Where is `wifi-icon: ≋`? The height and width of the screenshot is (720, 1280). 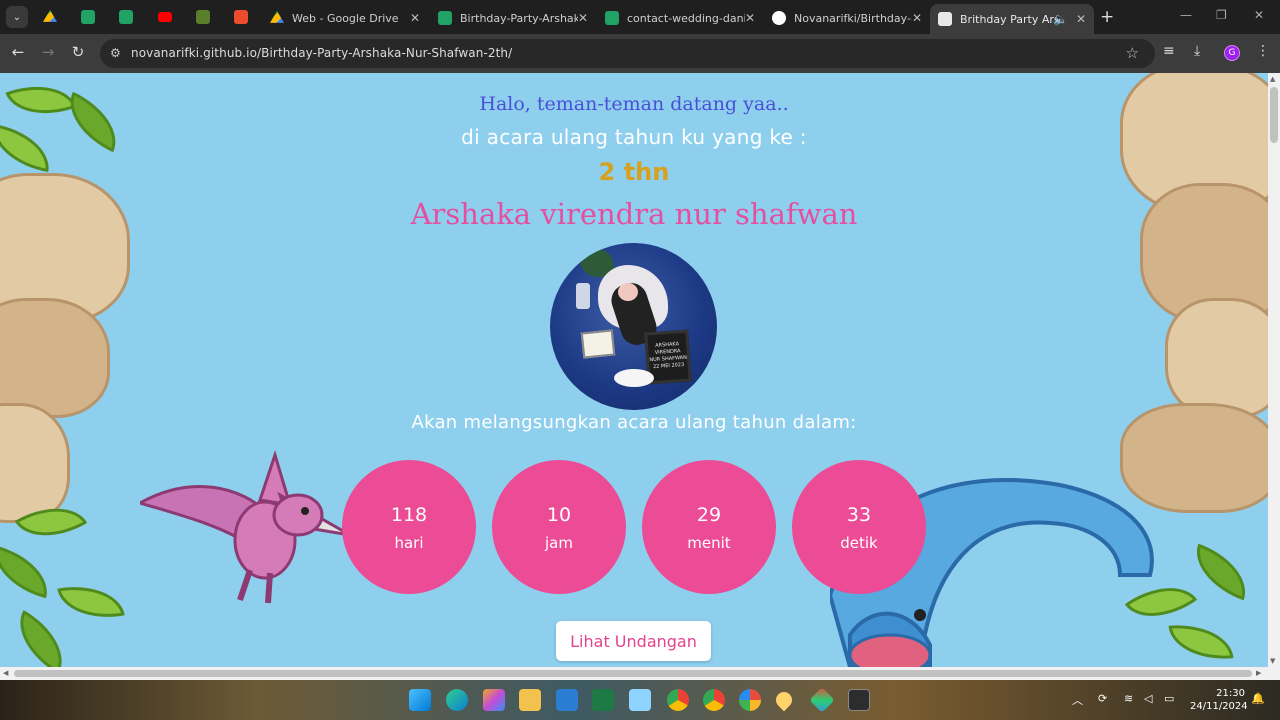 wifi-icon: ≋ is located at coordinates (1128, 698).